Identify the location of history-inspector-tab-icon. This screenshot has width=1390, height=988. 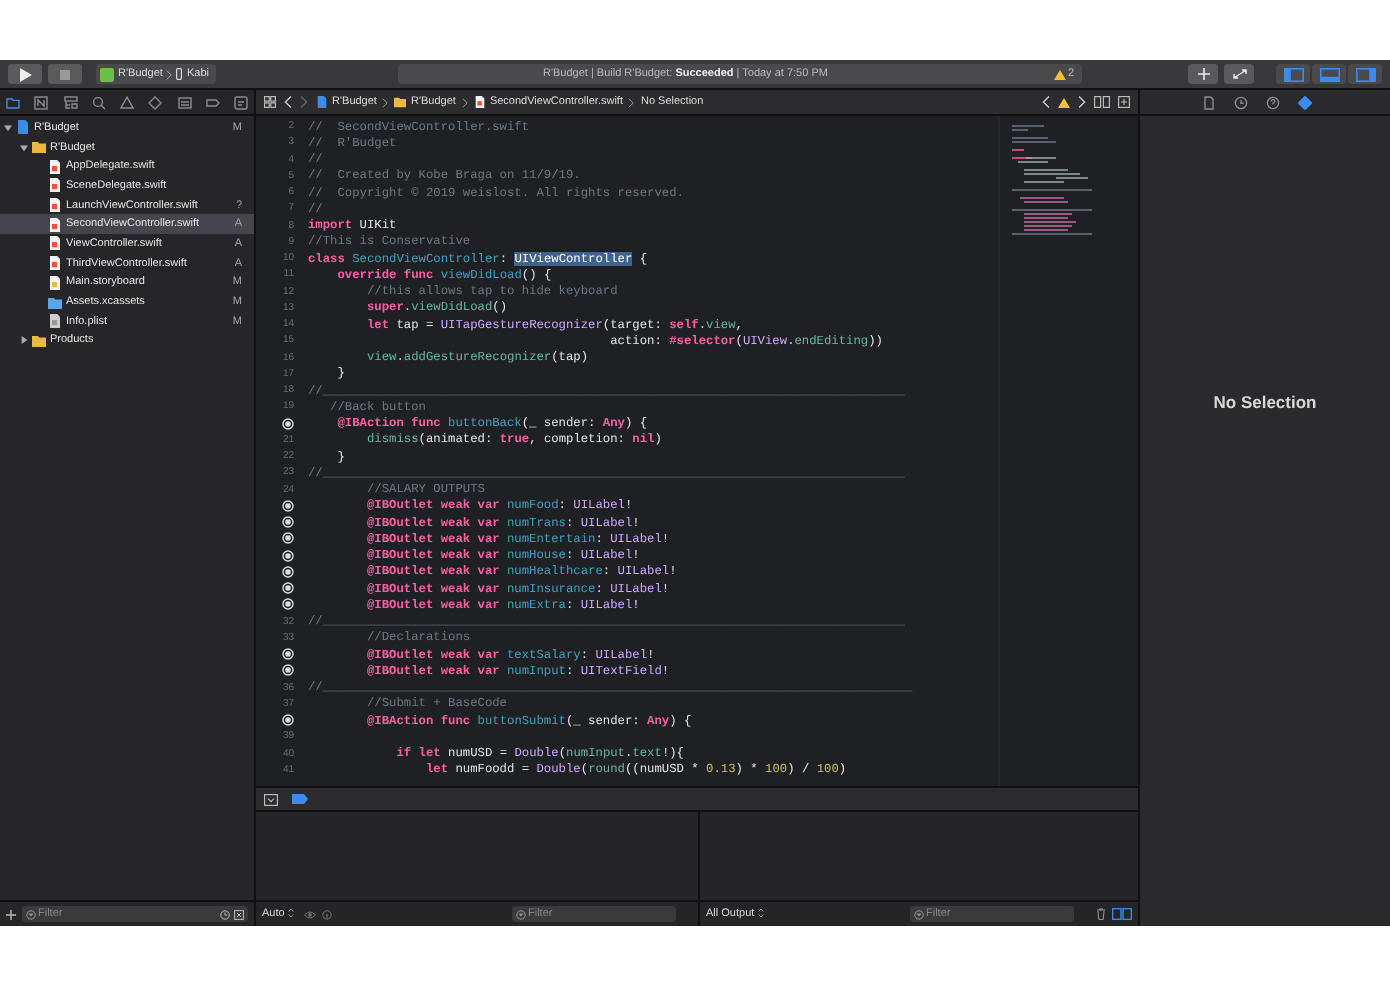
(1241, 102).